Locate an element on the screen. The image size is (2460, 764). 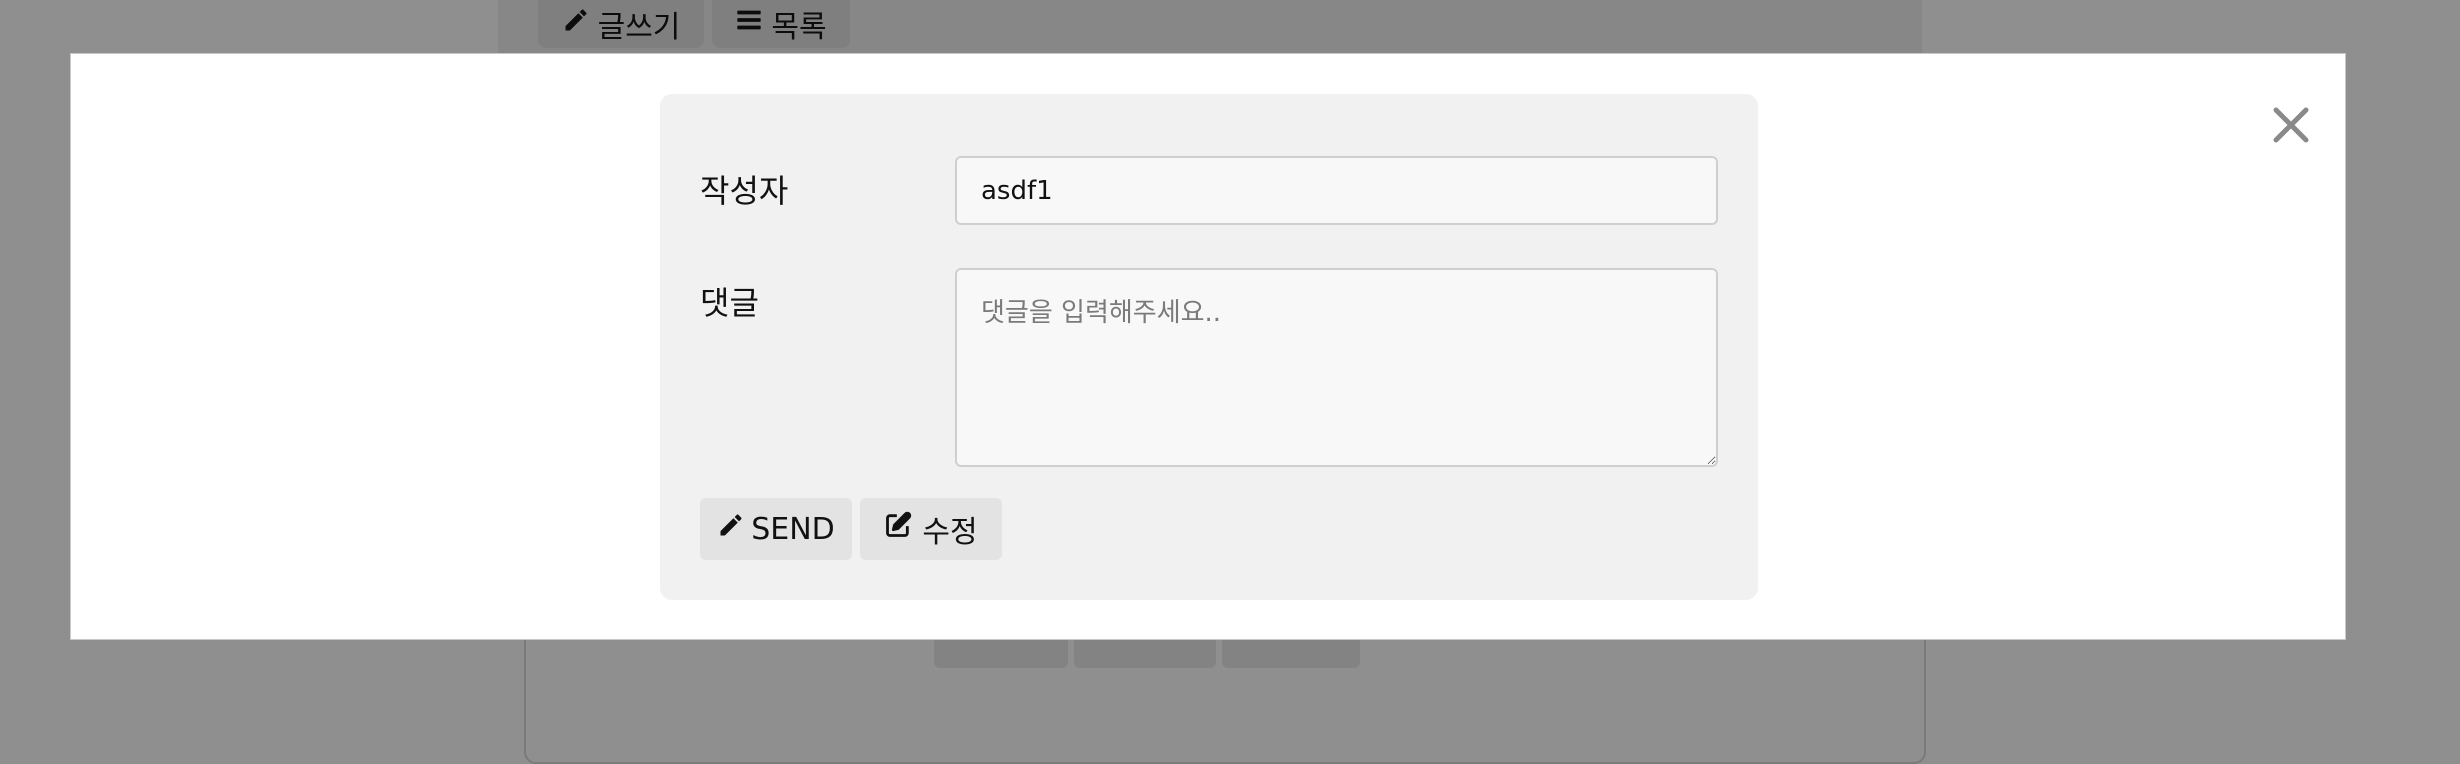
edit-icon is located at coordinates (898, 529).